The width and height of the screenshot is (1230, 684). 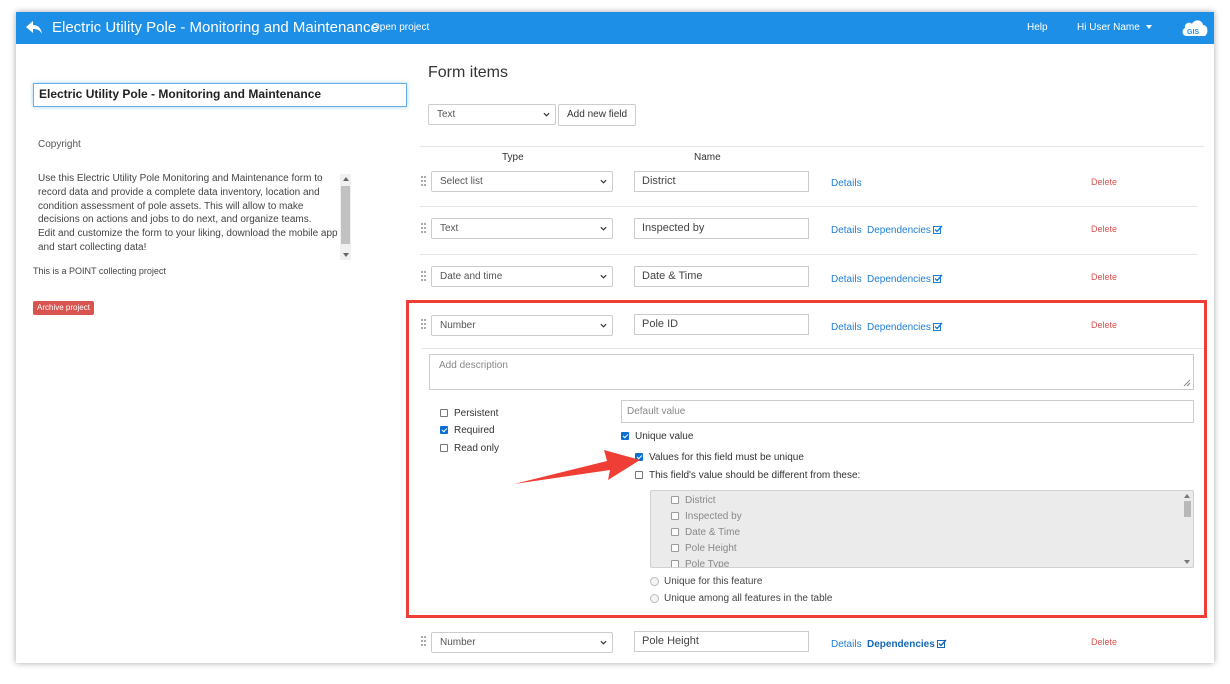 I want to click on column-header-name: Name, so click(x=707, y=157).